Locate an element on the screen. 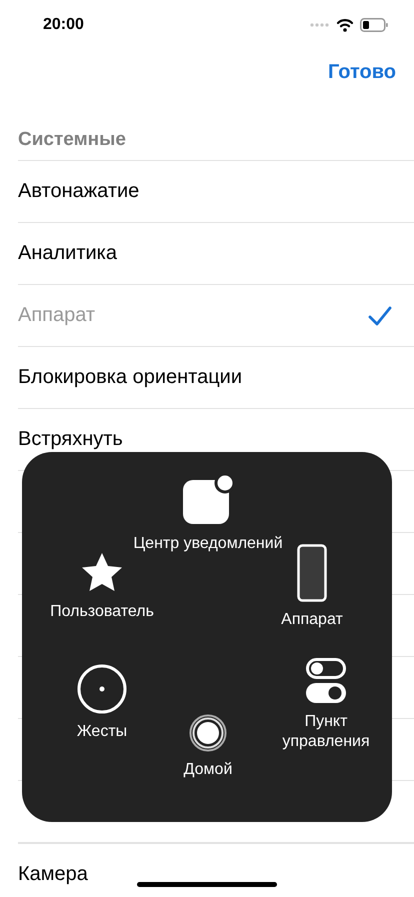  menu-item: Пункт управления is located at coordinates (326, 705).